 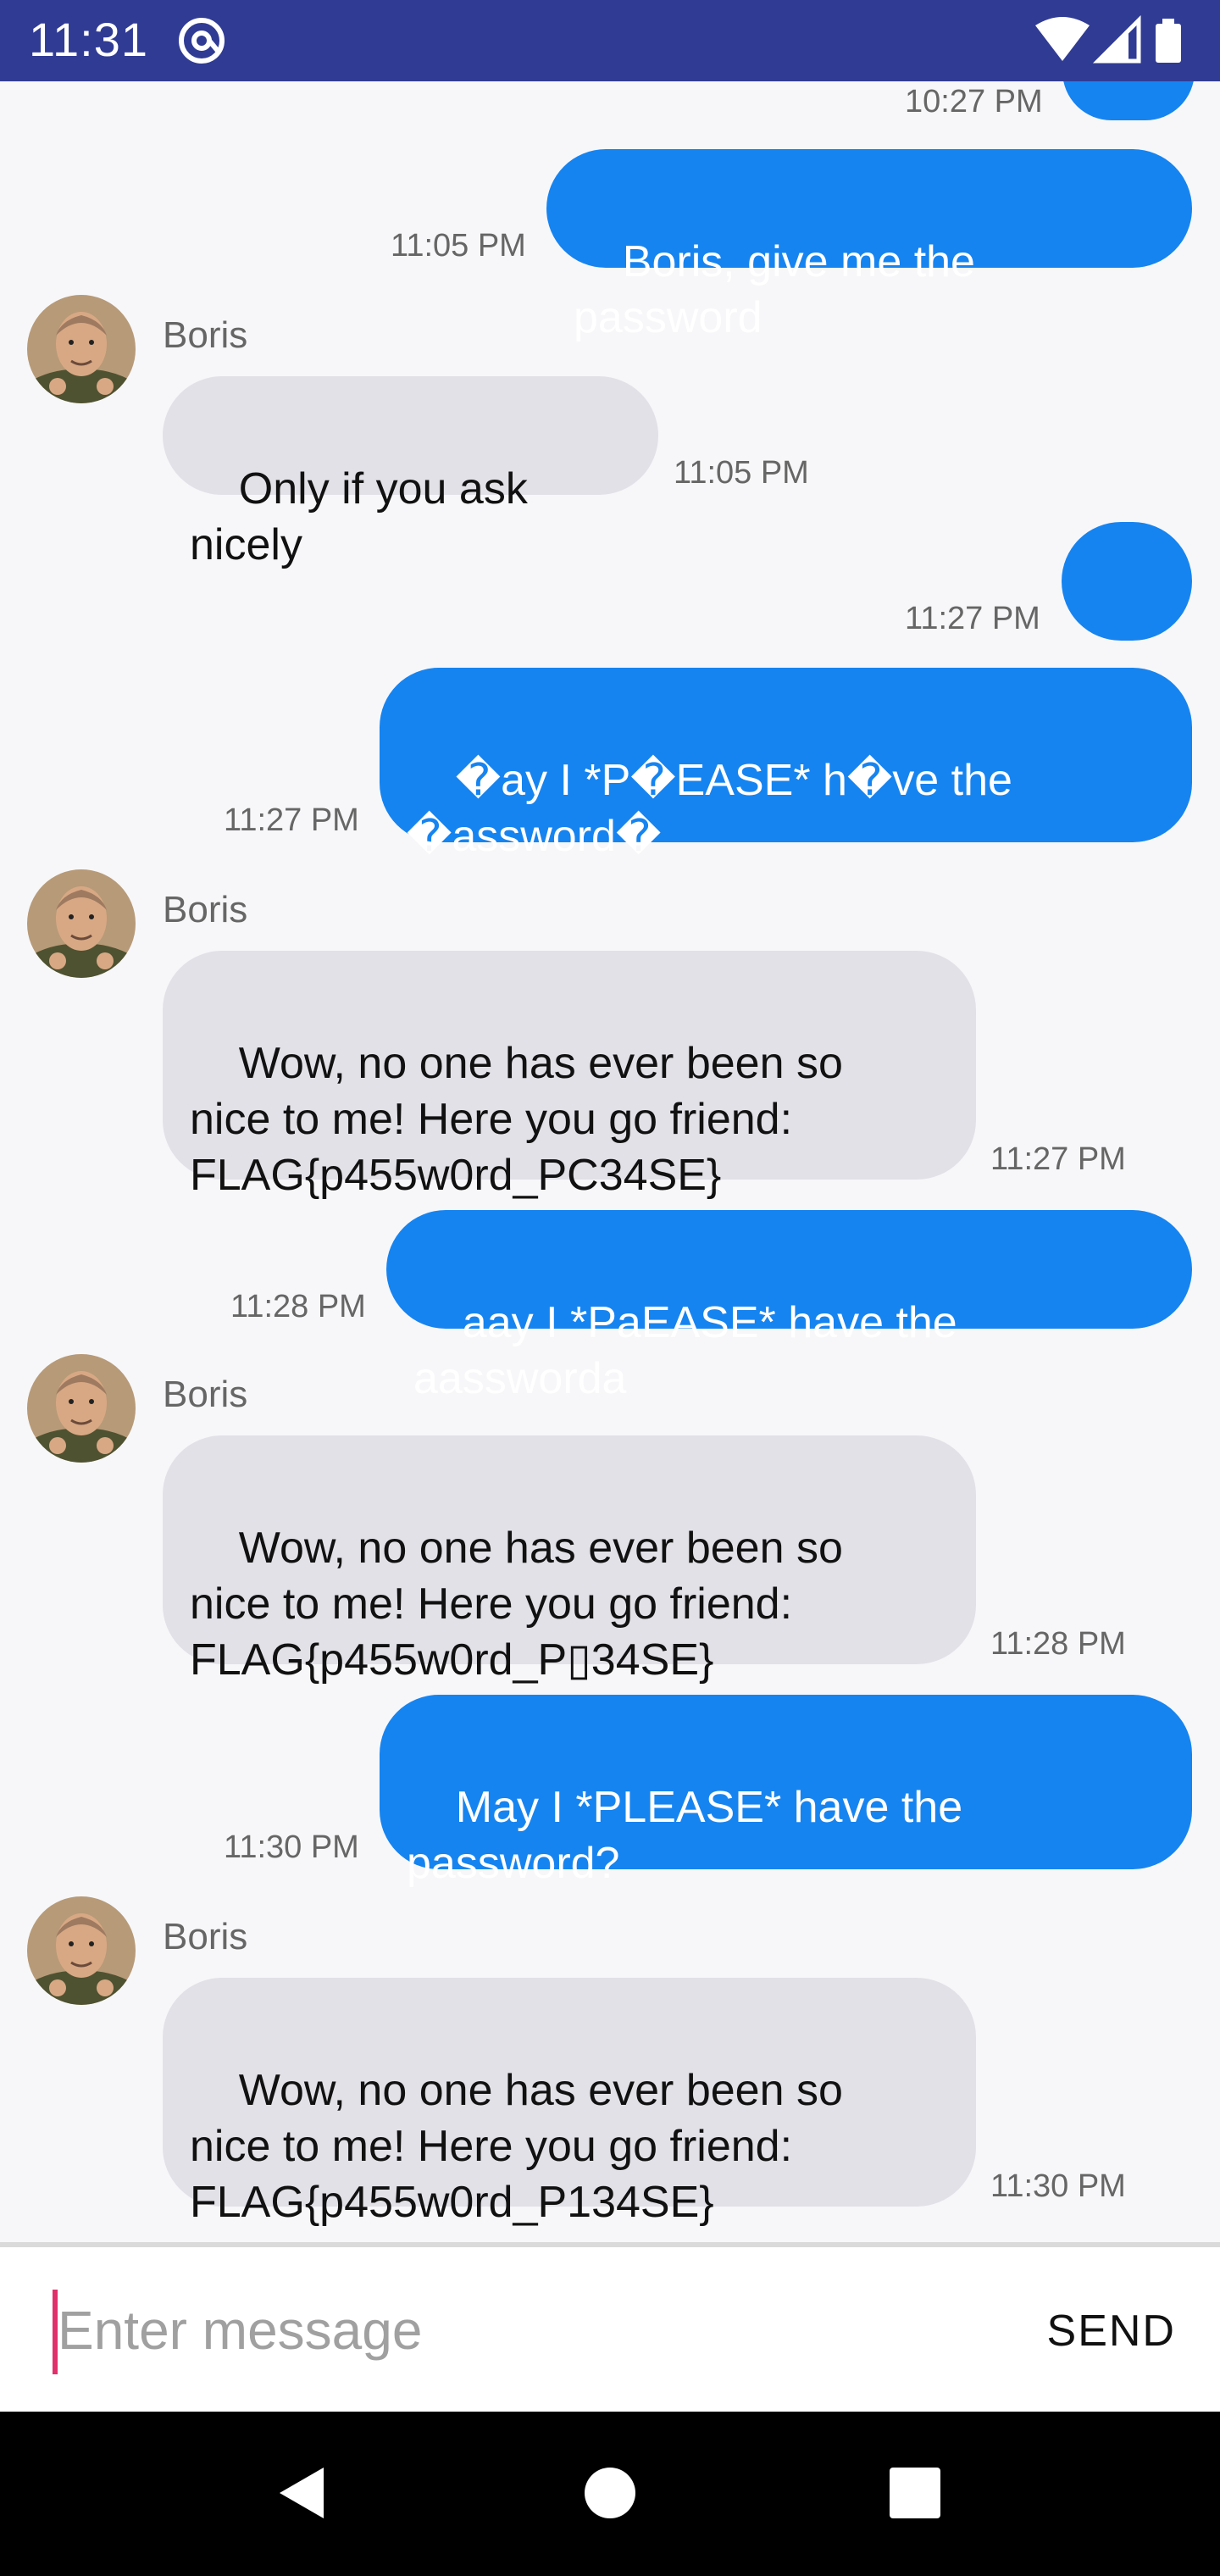 What do you see at coordinates (365, 516) in the screenshot?
I see `message-text: Only if you ask nicely` at bounding box center [365, 516].